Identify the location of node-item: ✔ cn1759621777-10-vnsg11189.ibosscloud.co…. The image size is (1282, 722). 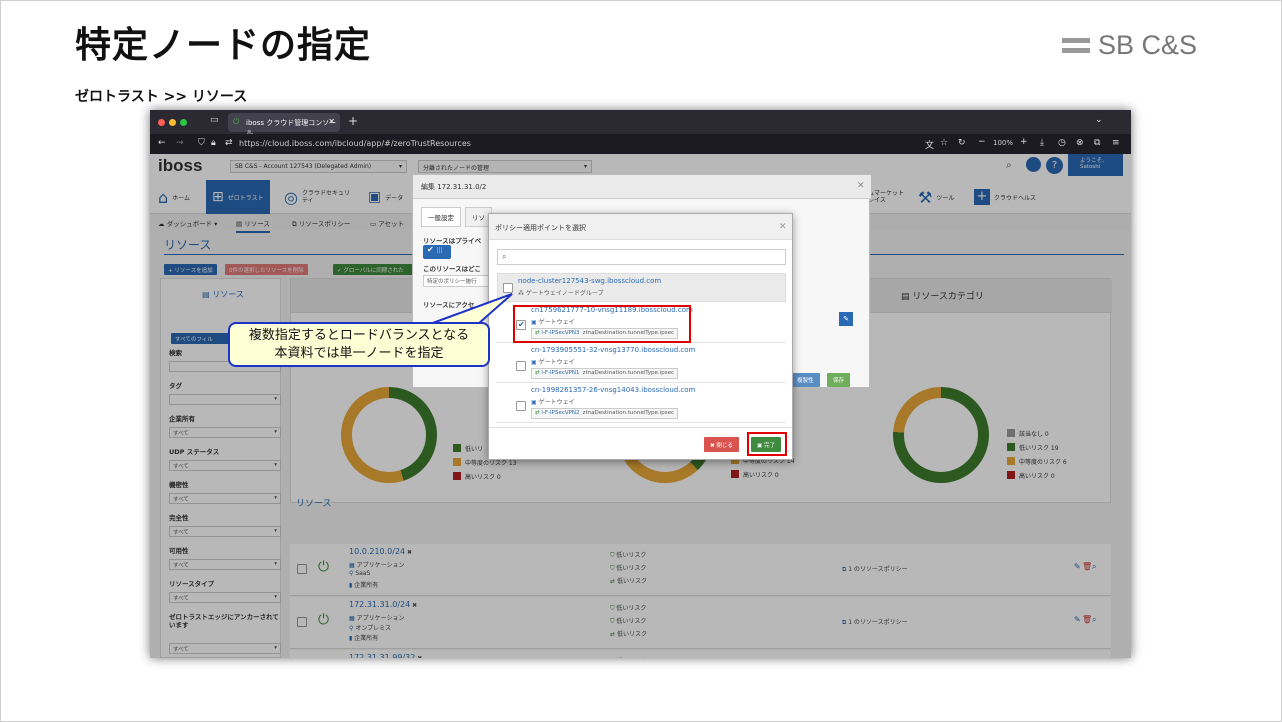
(641, 323).